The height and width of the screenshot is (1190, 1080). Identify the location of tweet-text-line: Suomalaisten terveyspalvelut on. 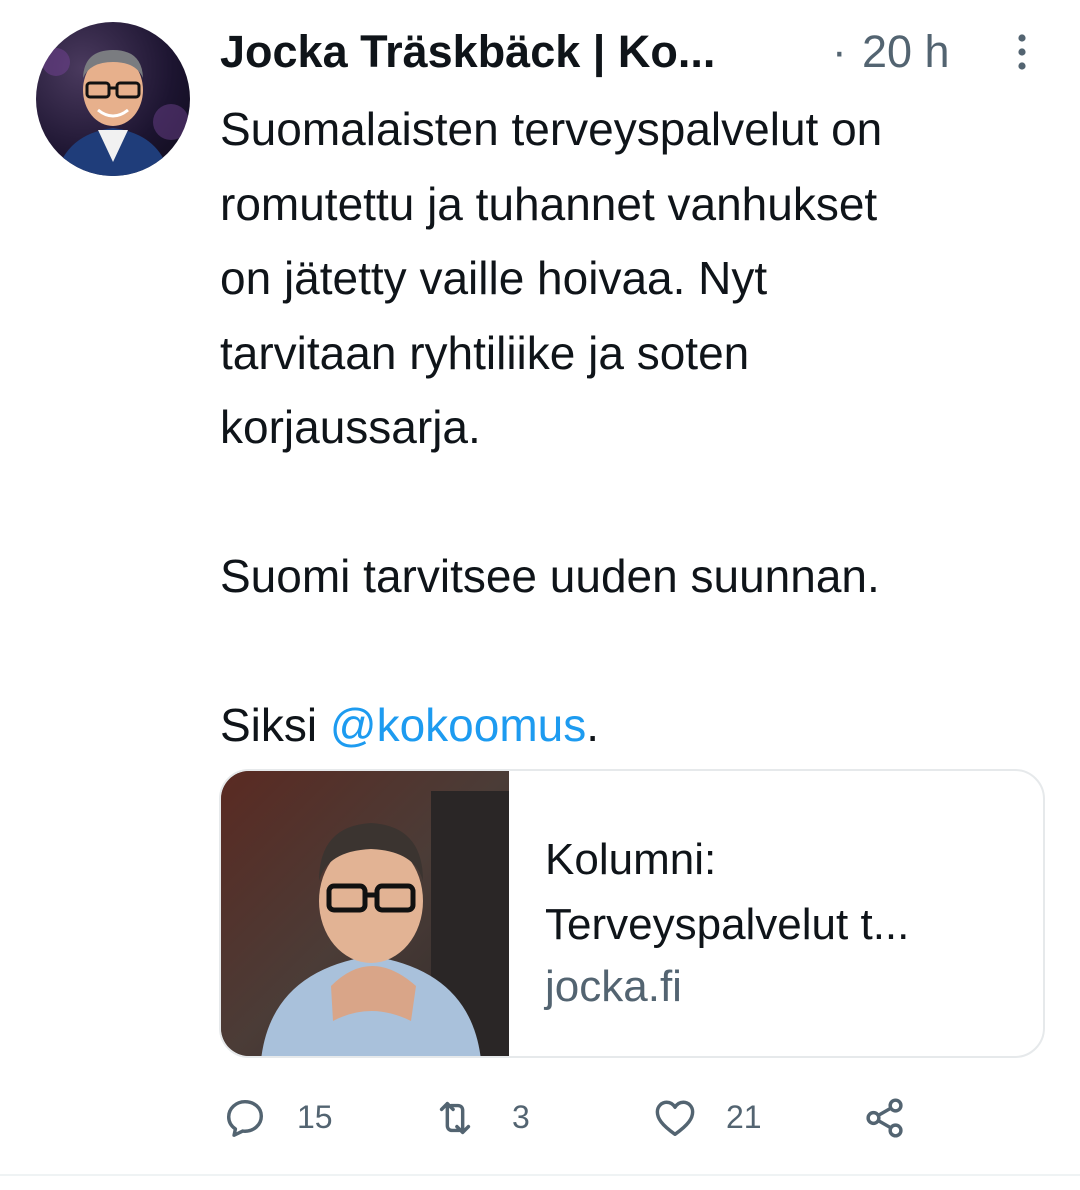
(551, 129).